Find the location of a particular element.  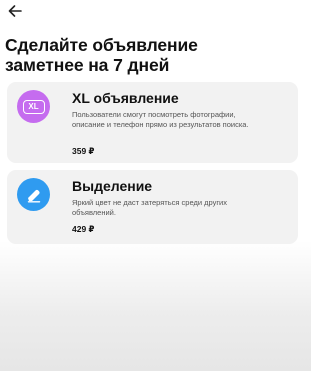

page-title-line-2: заметнее на 7 дней is located at coordinates (87, 64).